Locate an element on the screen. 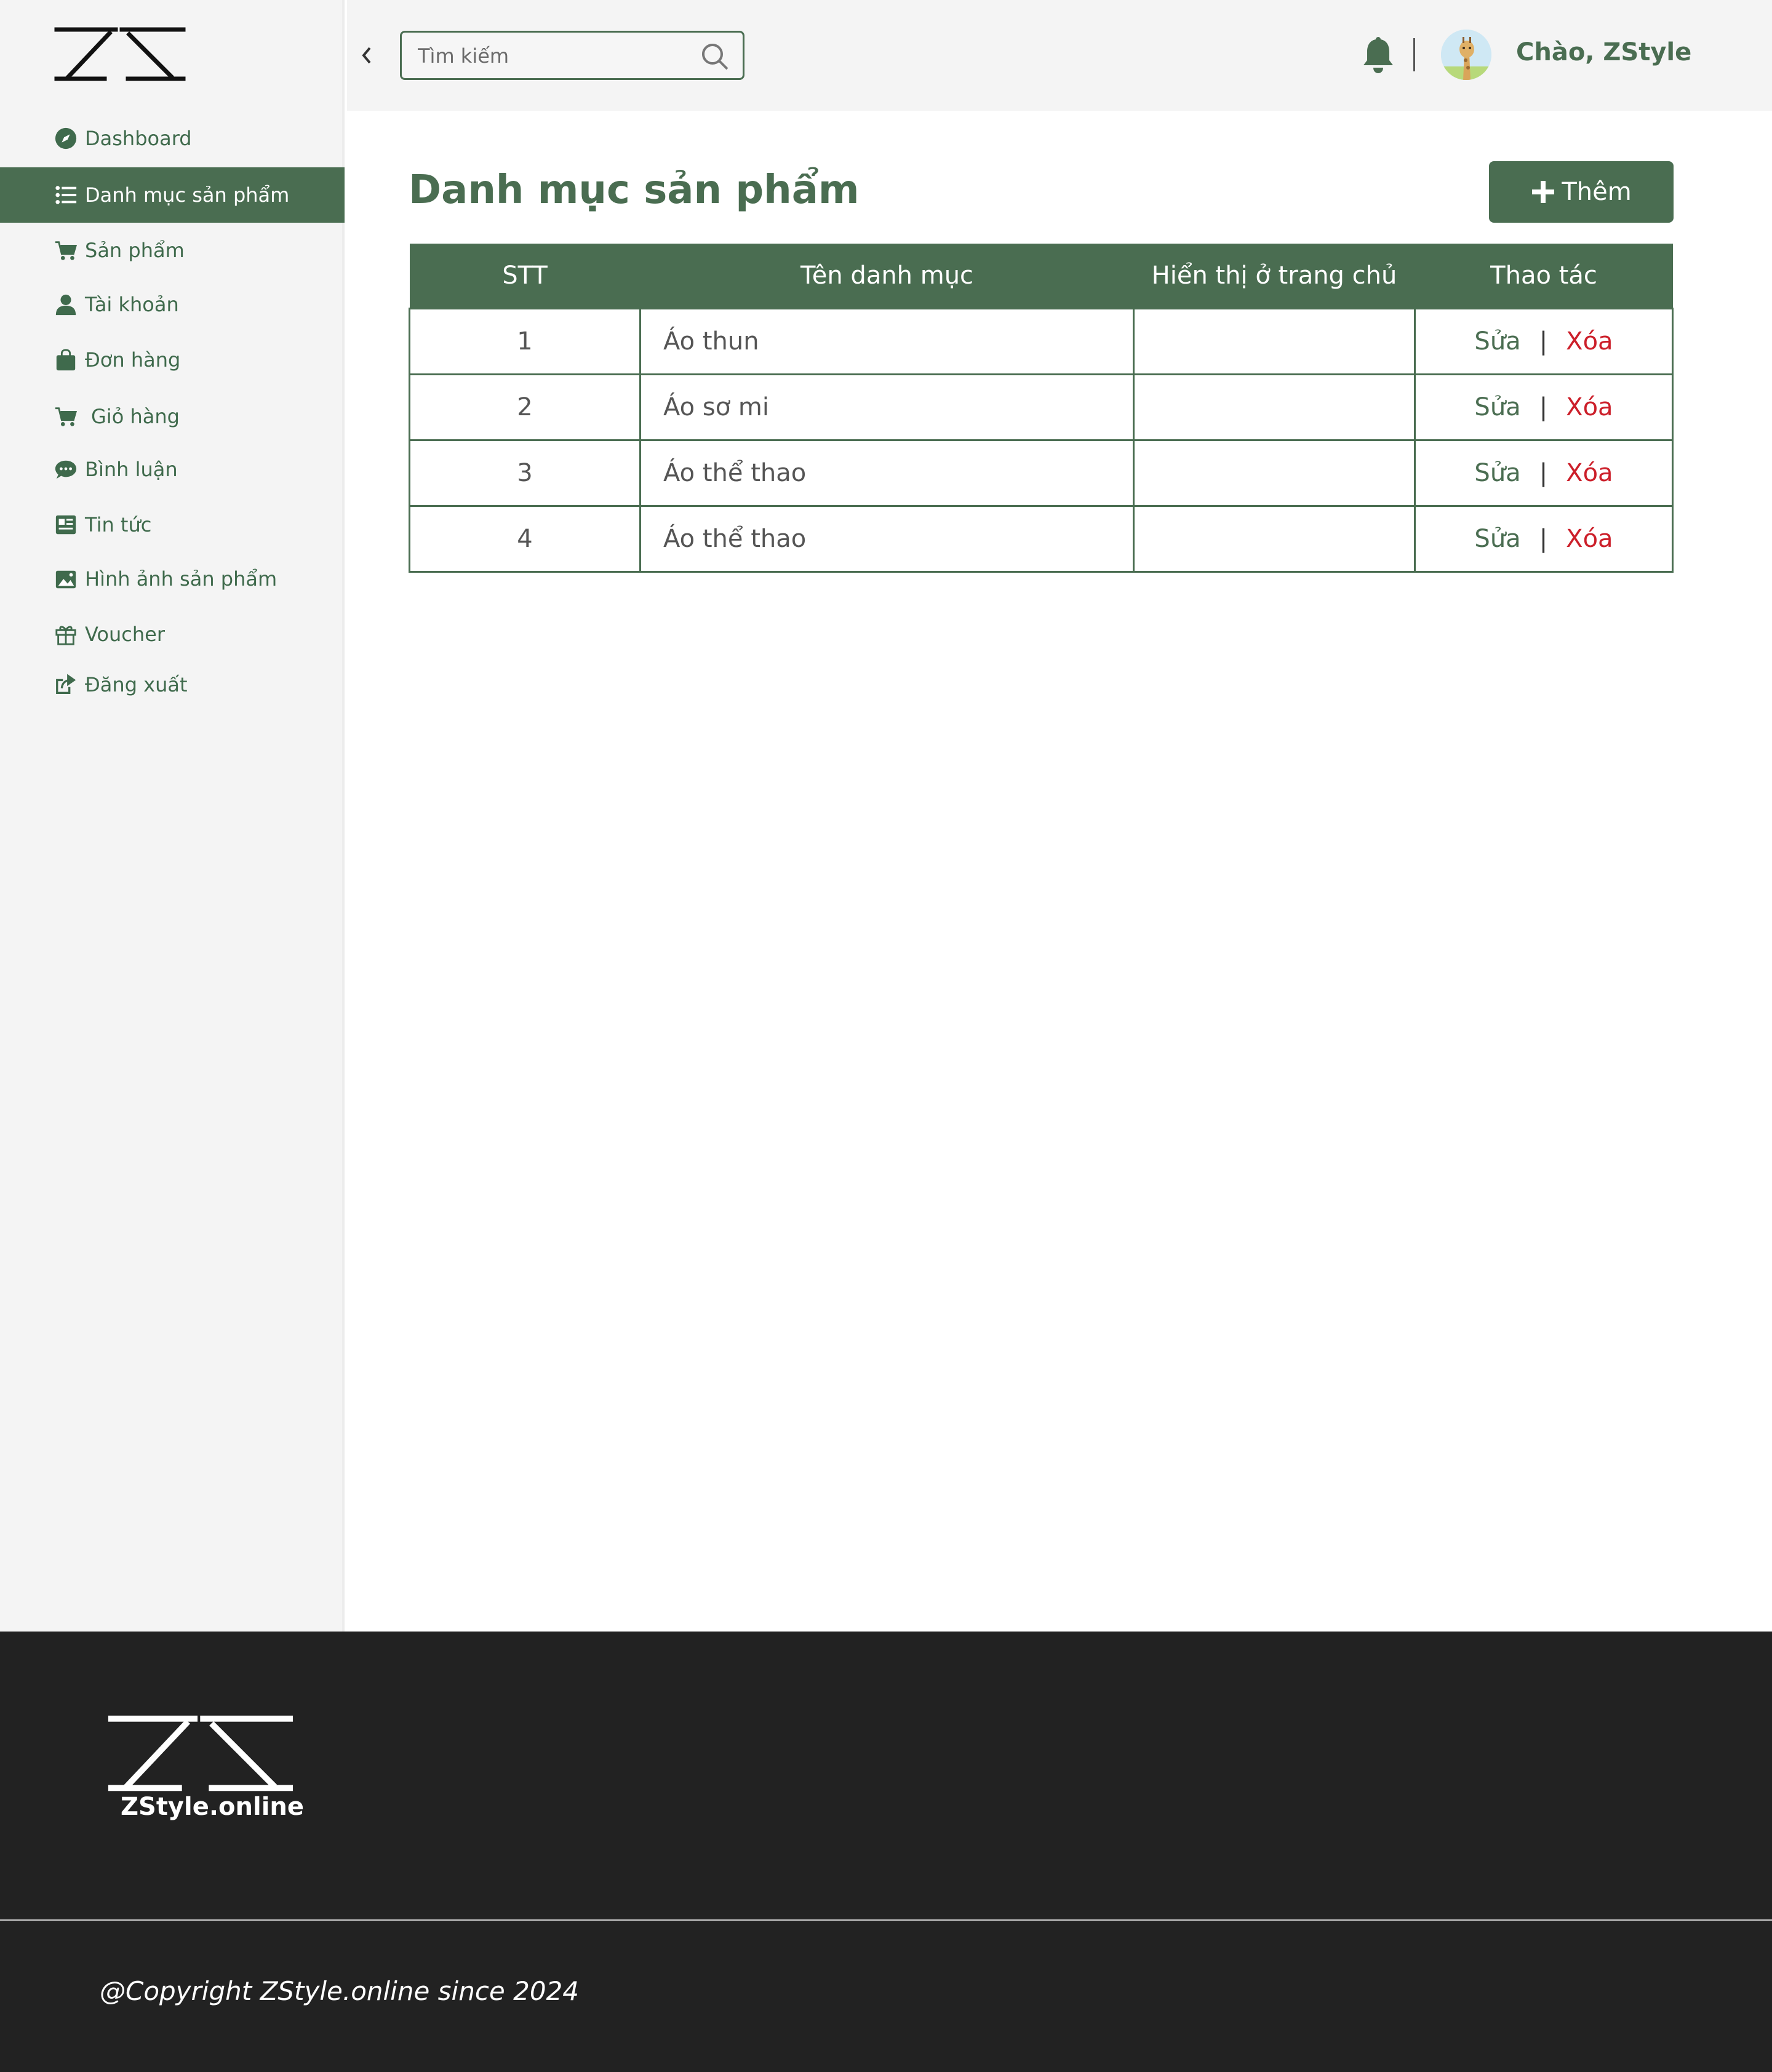 This screenshot has width=1772, height=2072. comment-icon is located at coordinates (66, 469).